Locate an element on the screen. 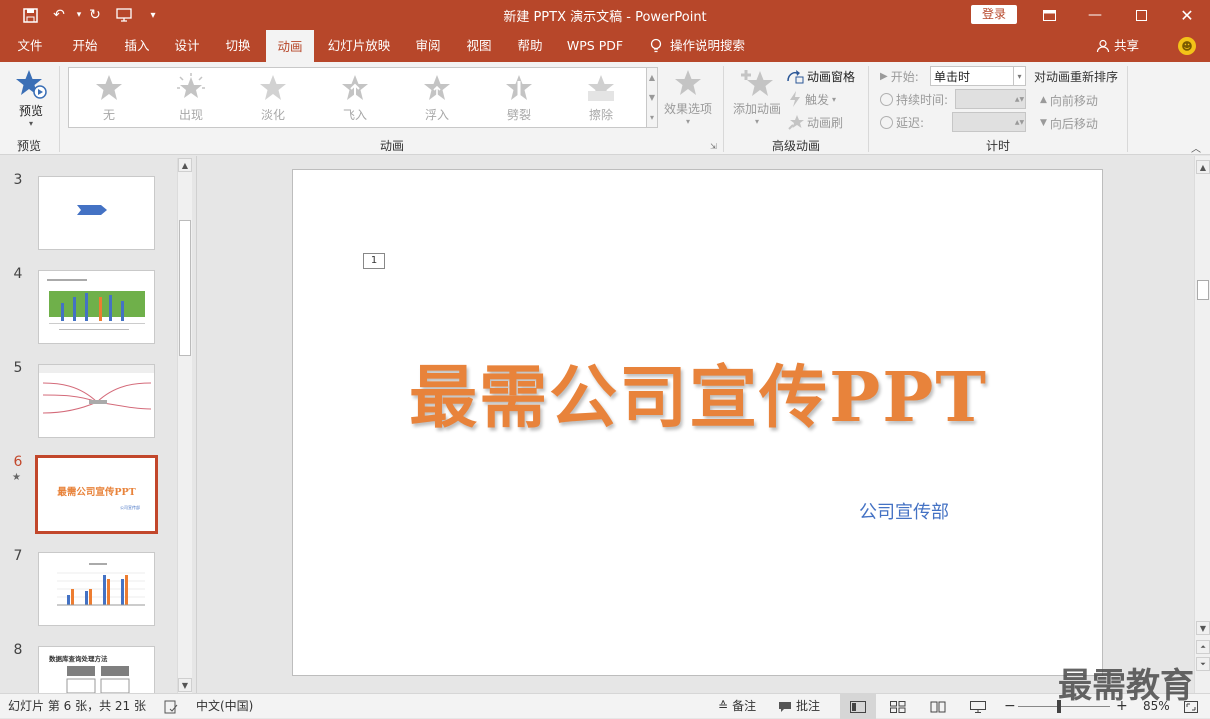 The width and height of the screenshot is (1210, 719). tab-transitions: 切换 is located at coordinates (238, 46).